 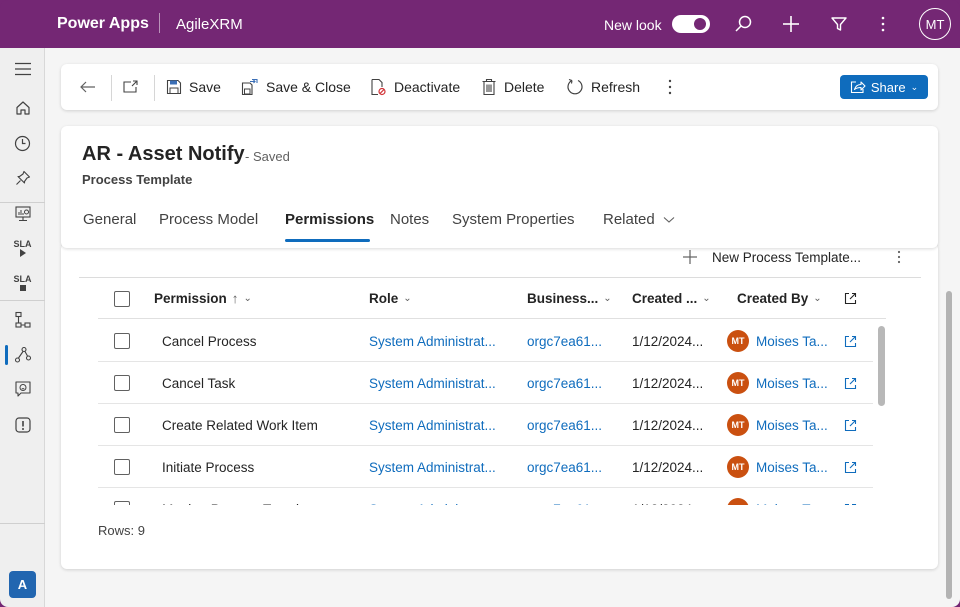 I want to click on grid-scrollbar, so click(x=881, y=366).